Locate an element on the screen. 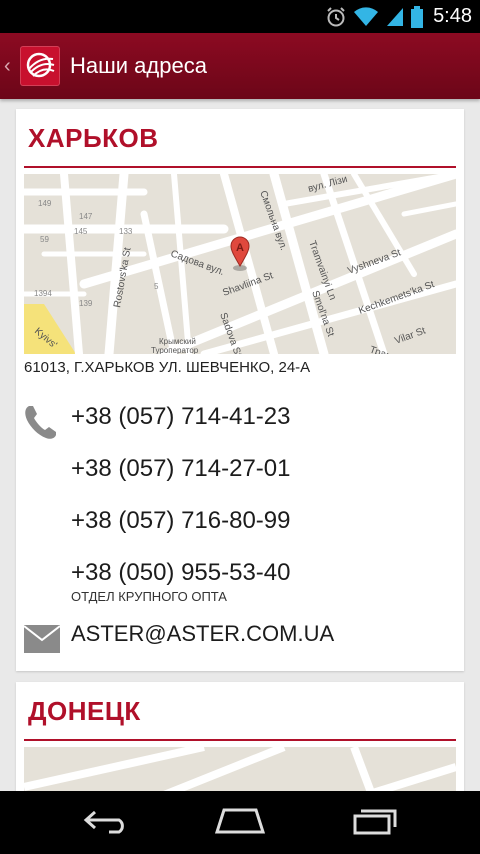 The height and width of the screenshot is (854, 480). alarm-icon is located at coordinates (336, 17).